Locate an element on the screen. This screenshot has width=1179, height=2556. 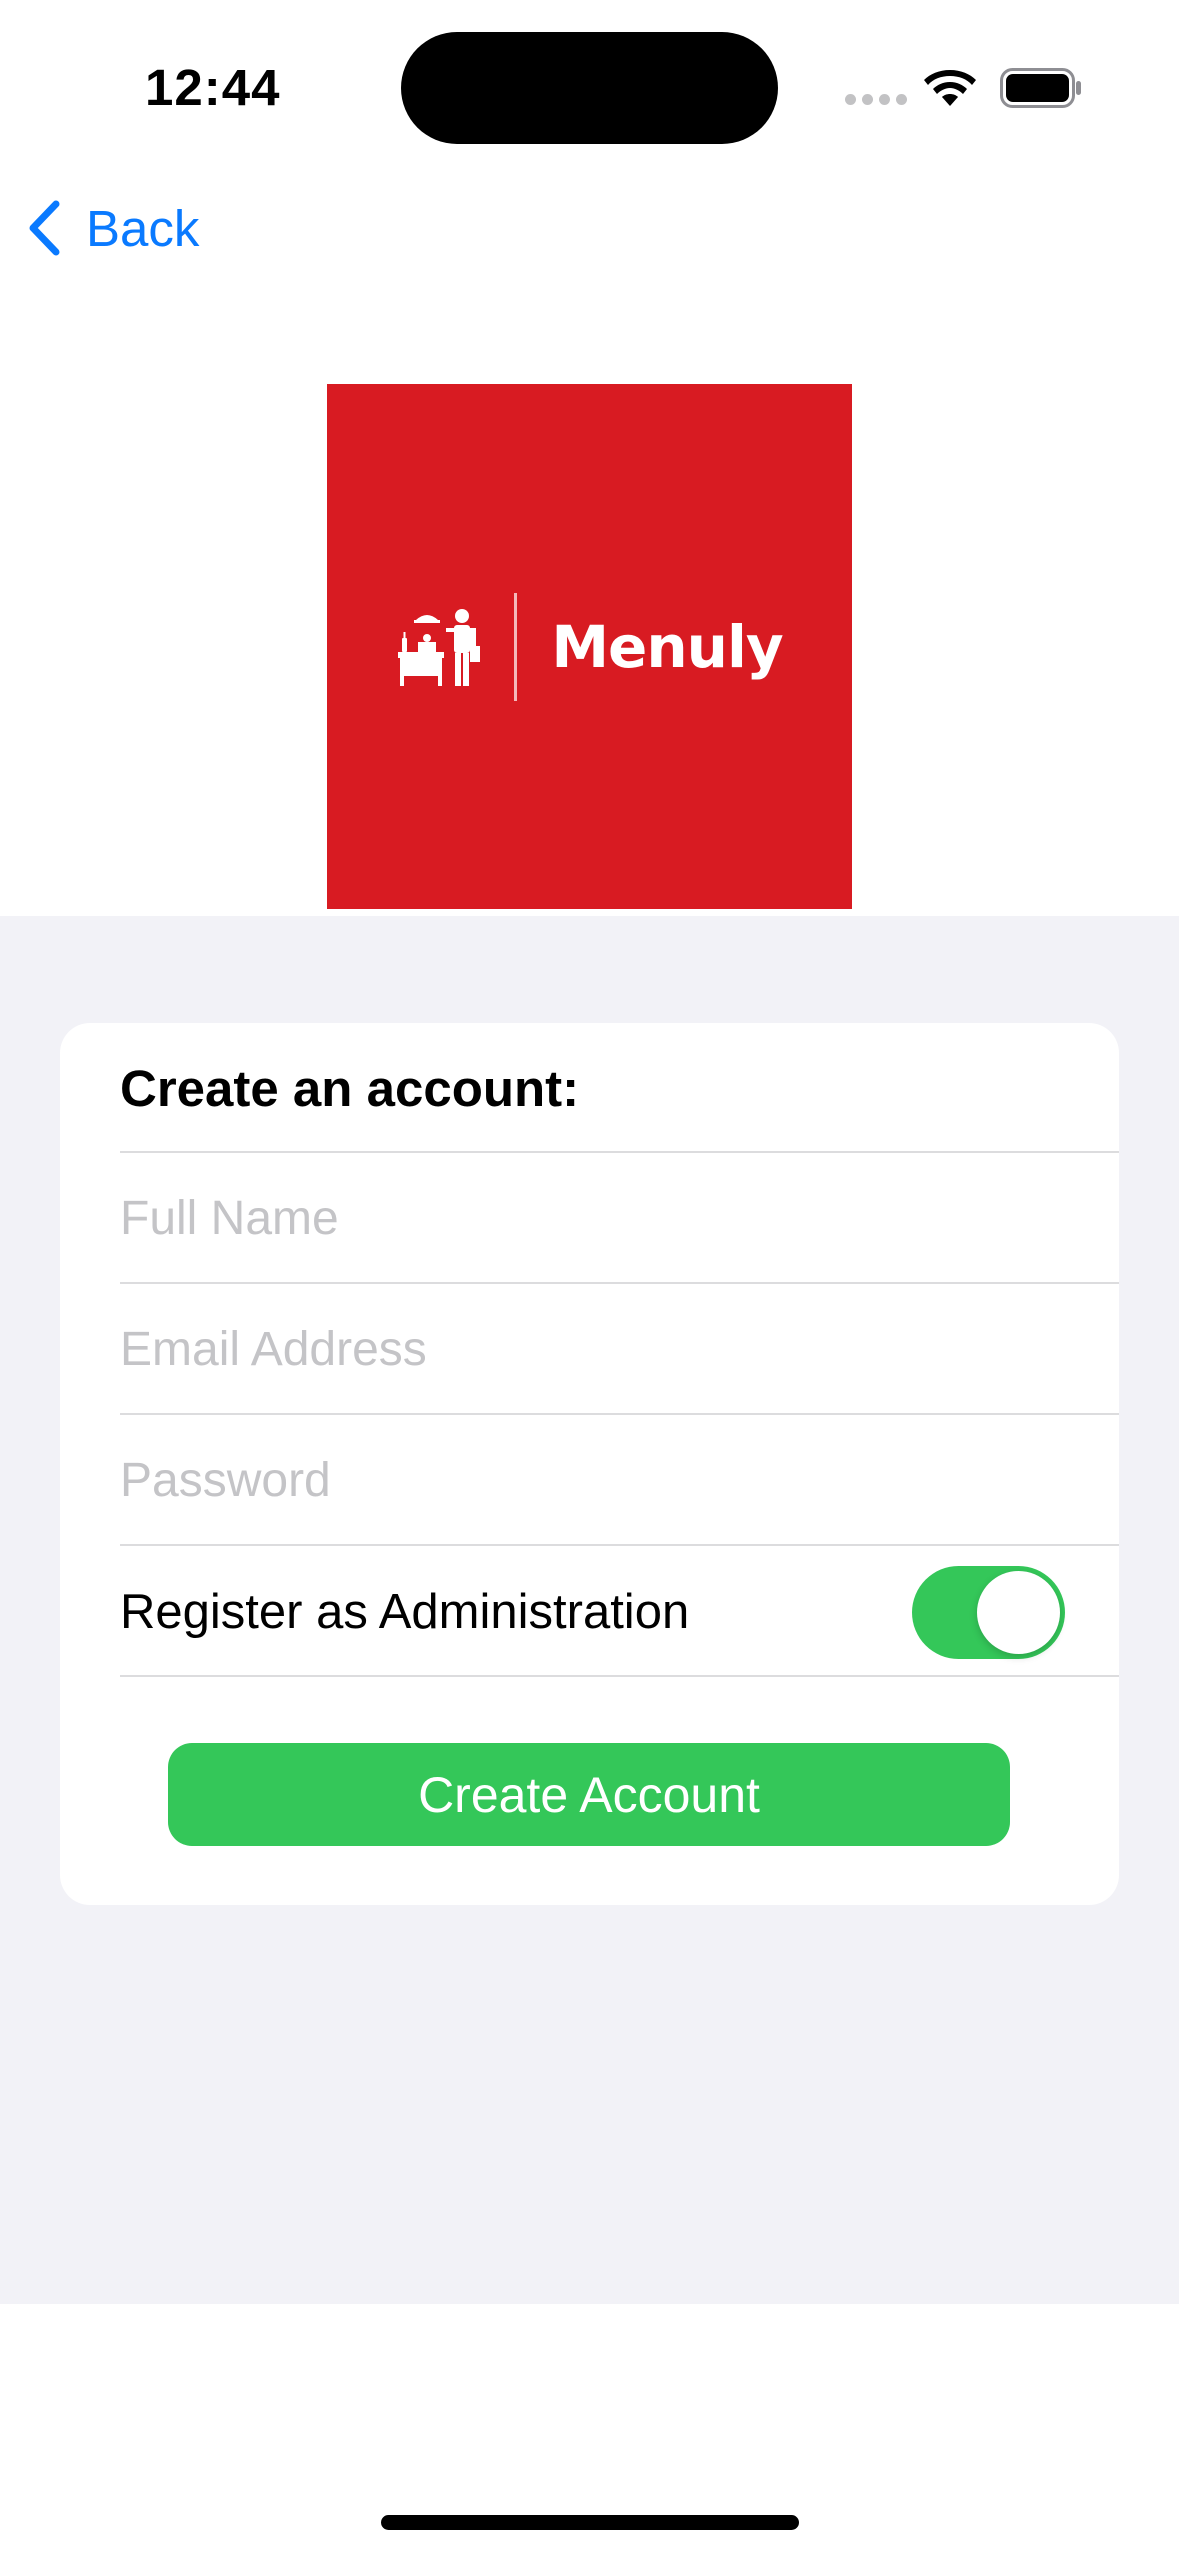
chevron-left-icon is located at coordinates (44, 228).